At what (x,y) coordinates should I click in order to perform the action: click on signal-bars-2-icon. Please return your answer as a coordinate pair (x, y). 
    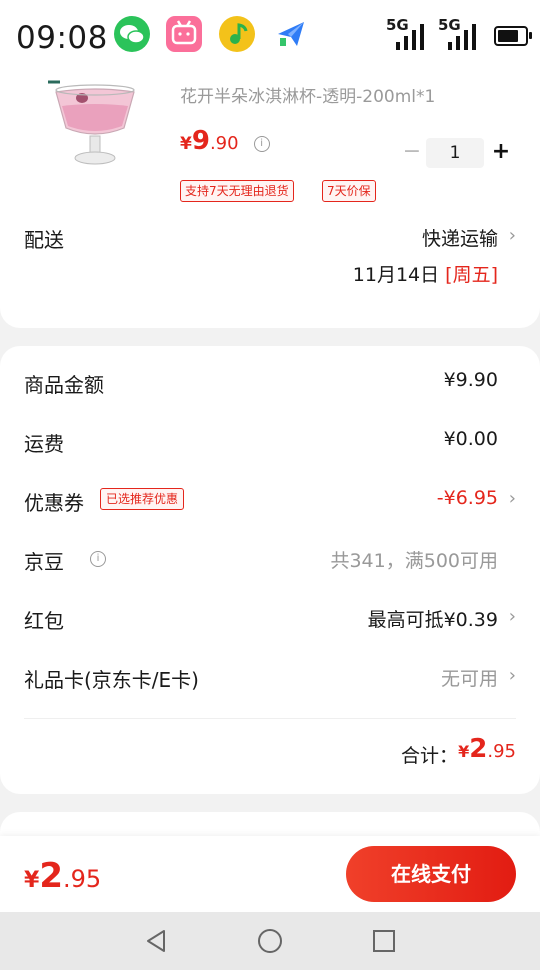
    Looking at the image, I should click on (460, 37).